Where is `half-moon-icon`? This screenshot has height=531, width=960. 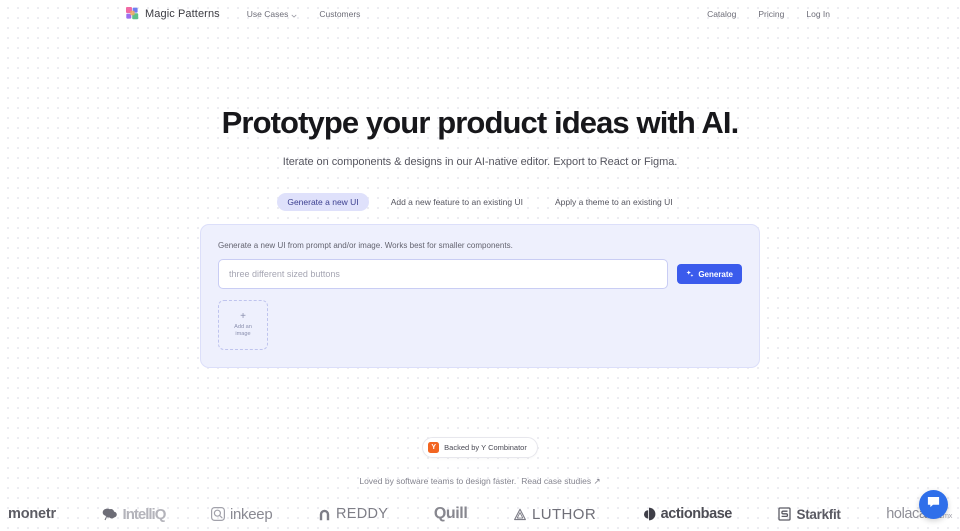
half-moon-icon is located at coordinates (649, 514).